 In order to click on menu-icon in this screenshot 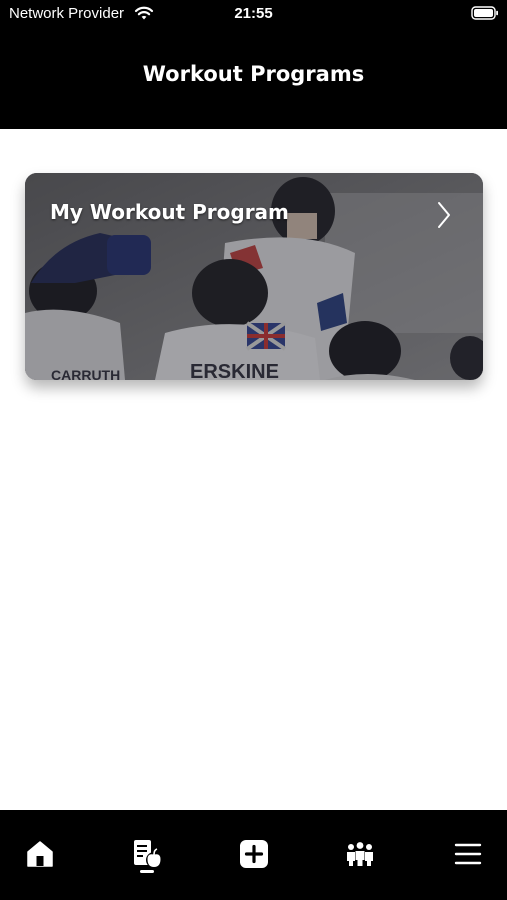, I will do `click(468, 854)`.